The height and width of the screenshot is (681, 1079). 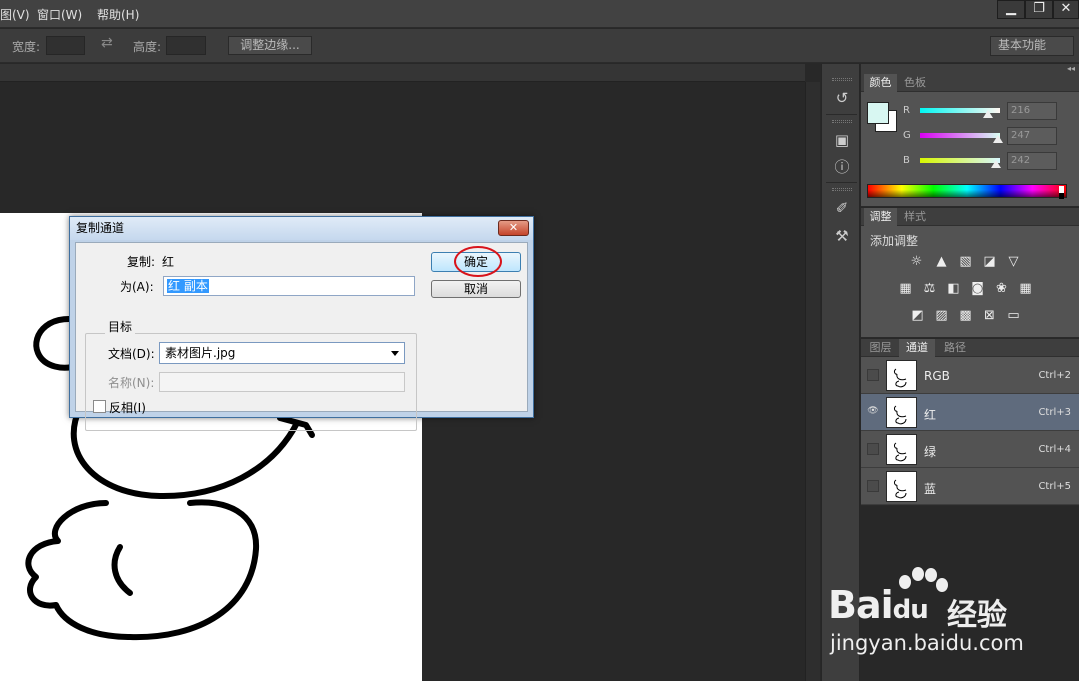 What do you see at coordinates (282, 353) in the screenshot?
I see `document-select: 素材图片.jpg` at bounding box center [282, 353].